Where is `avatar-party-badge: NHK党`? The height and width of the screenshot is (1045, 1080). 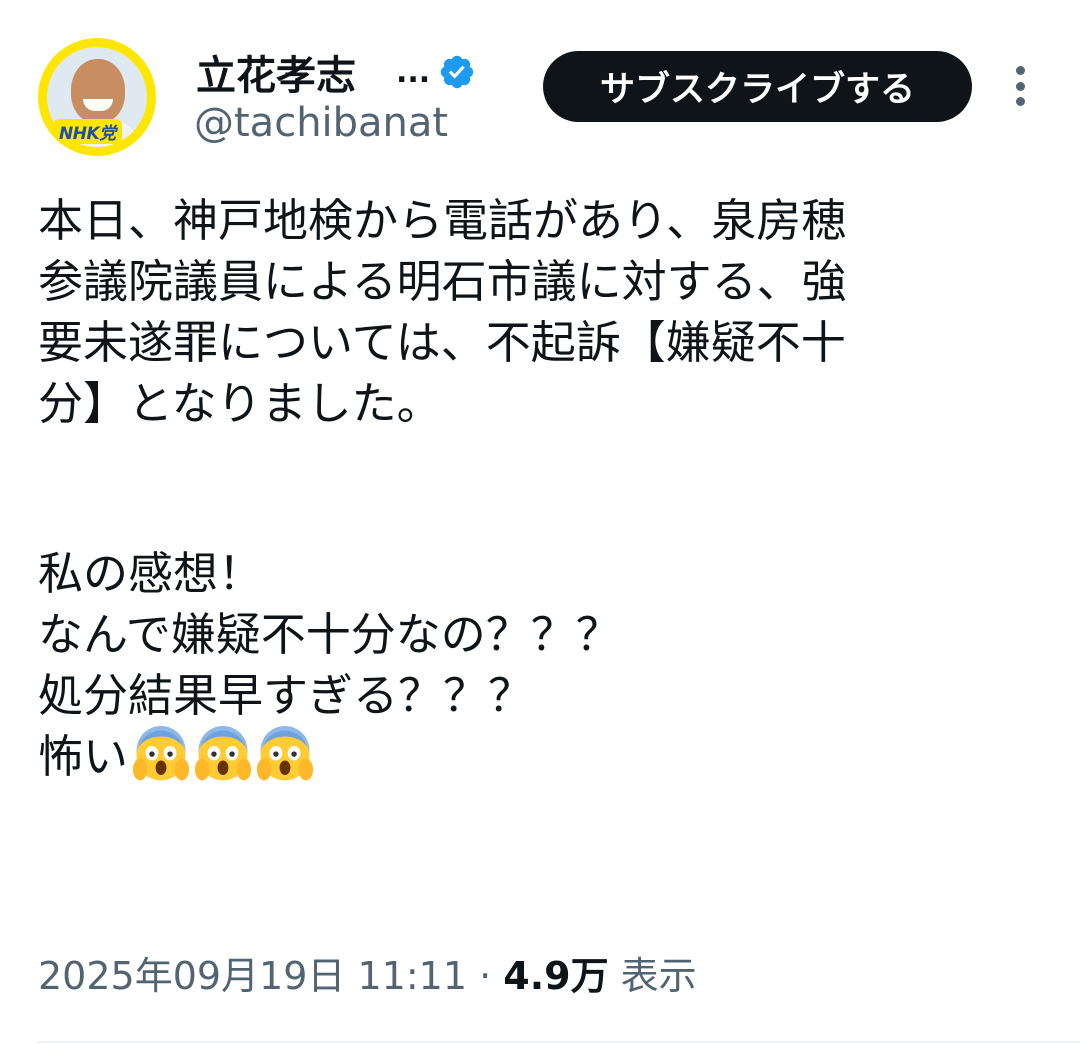 avatar-party-badge: NHK党 is located at coordinates (87, 131).